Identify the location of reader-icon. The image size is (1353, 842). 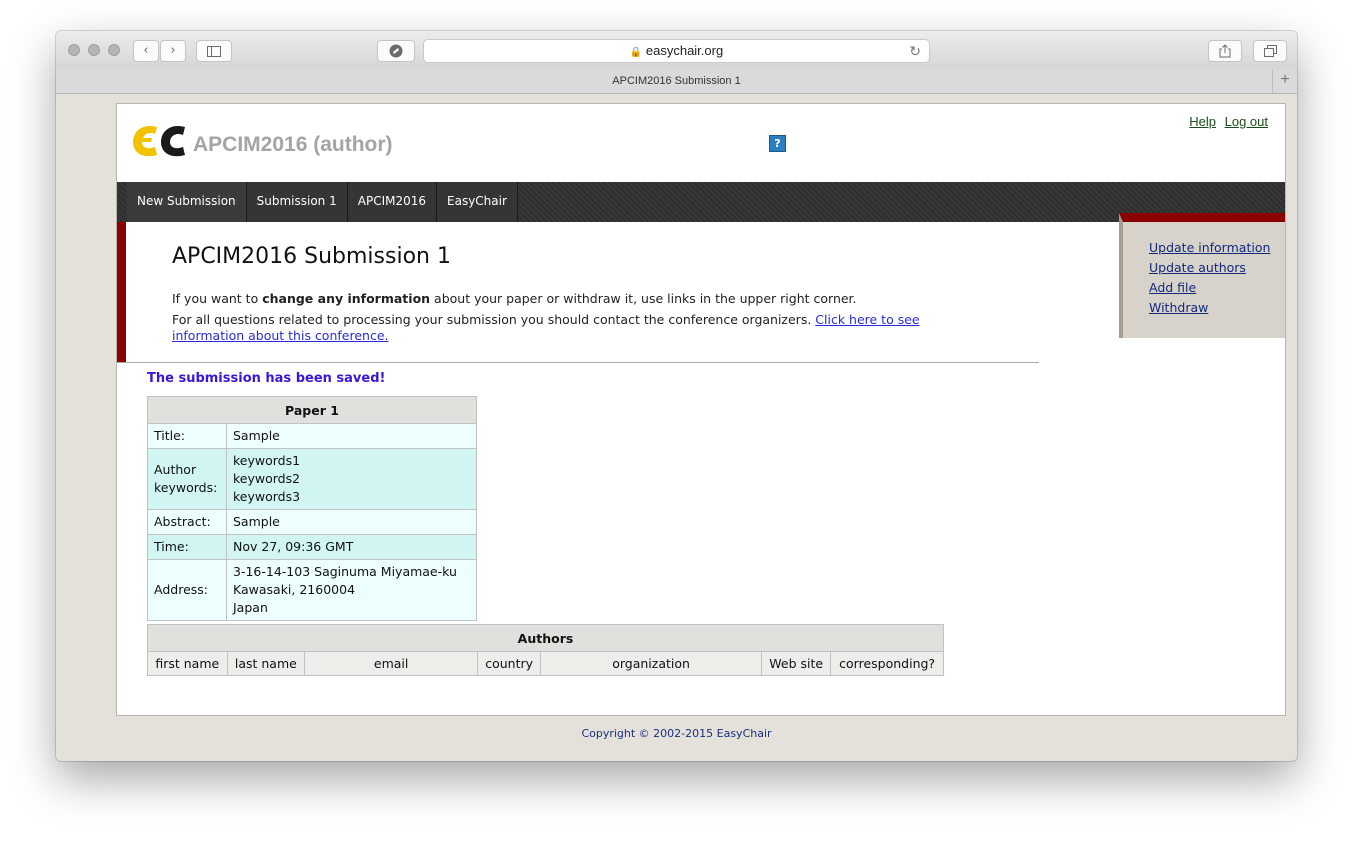
(396, 51).